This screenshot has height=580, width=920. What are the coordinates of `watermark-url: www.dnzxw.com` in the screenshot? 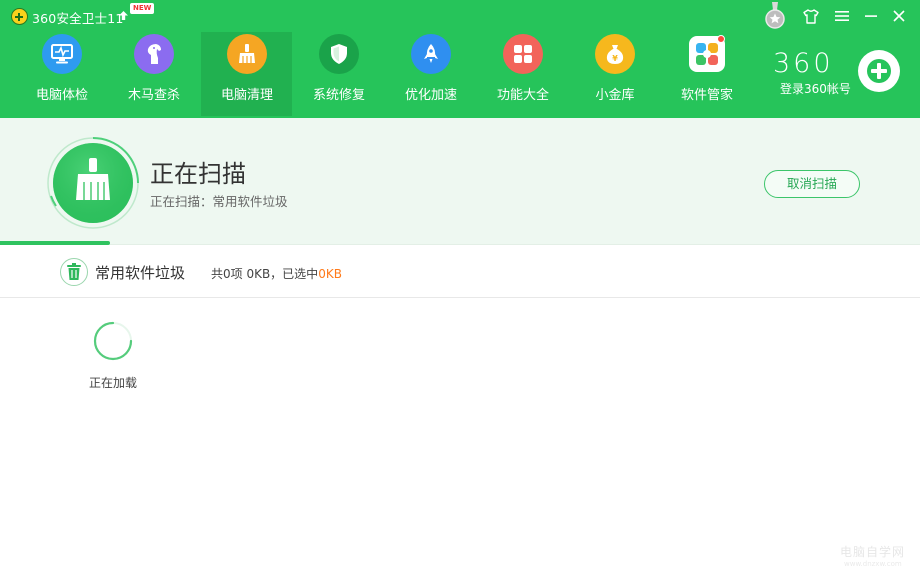 It's located at (873, 564).